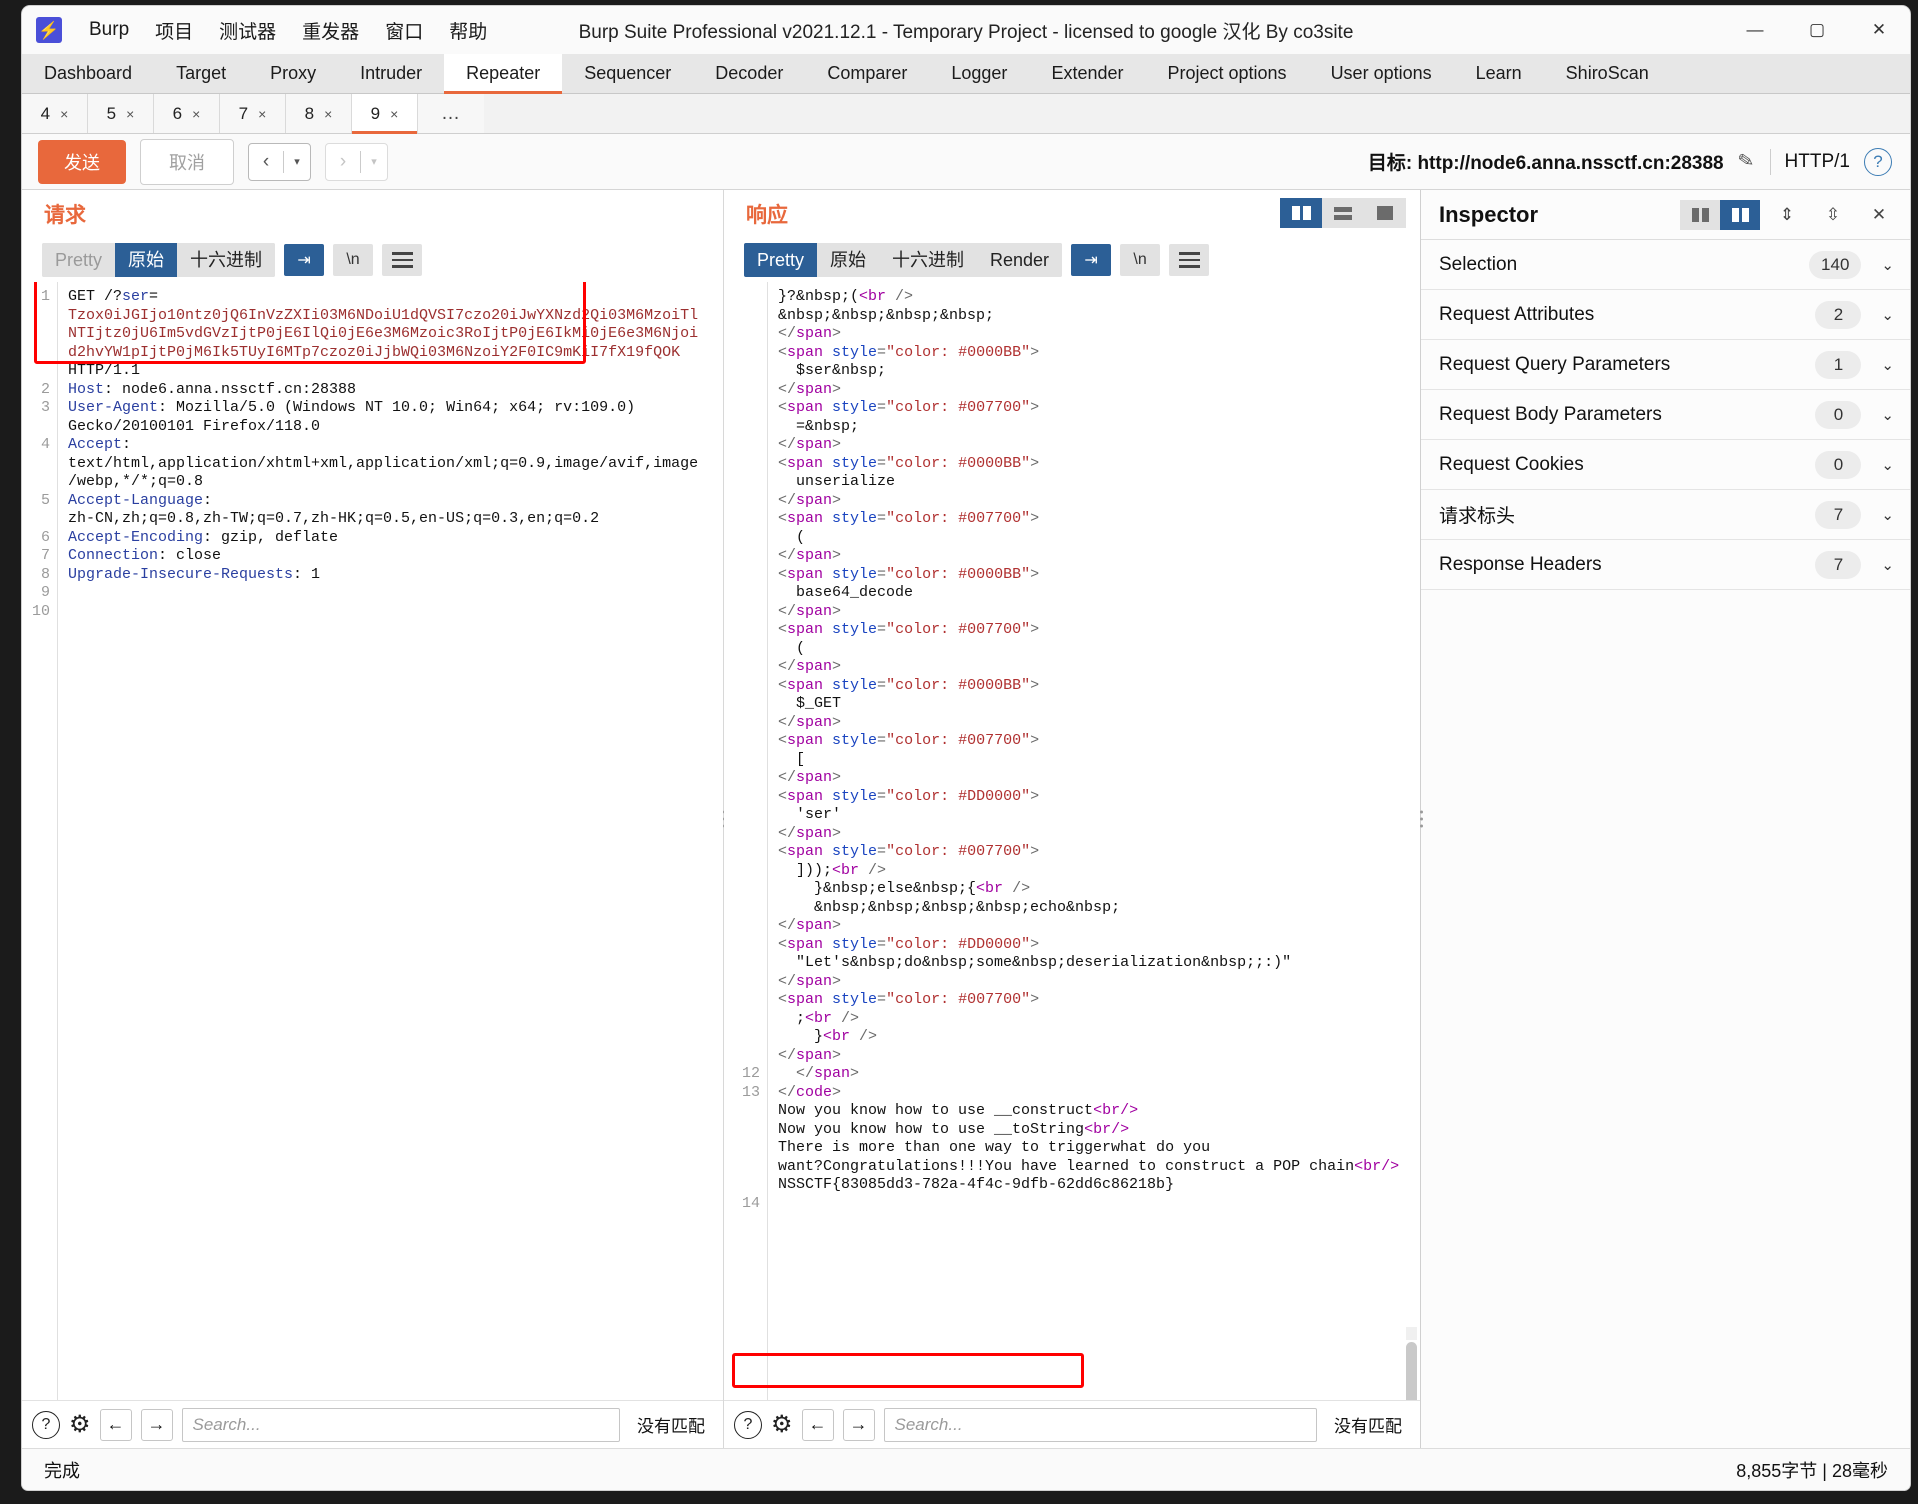 The image size is (1918, 1504). What do you see at coordinates (1665, 465) in the screenshot?
I see `inspector-row: Request Cookies 0 ⌄` at bounding box center [1665, 465].